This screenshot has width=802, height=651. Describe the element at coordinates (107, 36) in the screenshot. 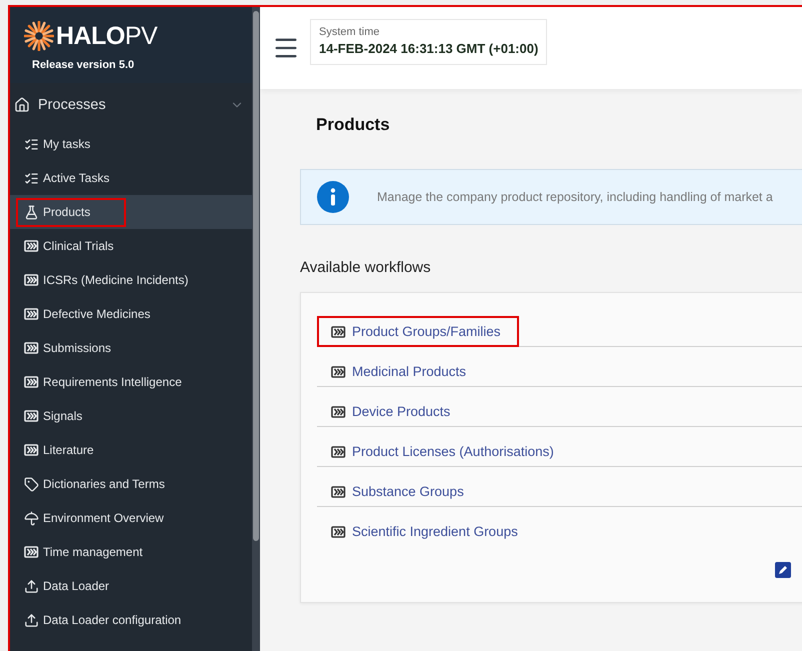

I see `logo-text: HALOPV` at that location.